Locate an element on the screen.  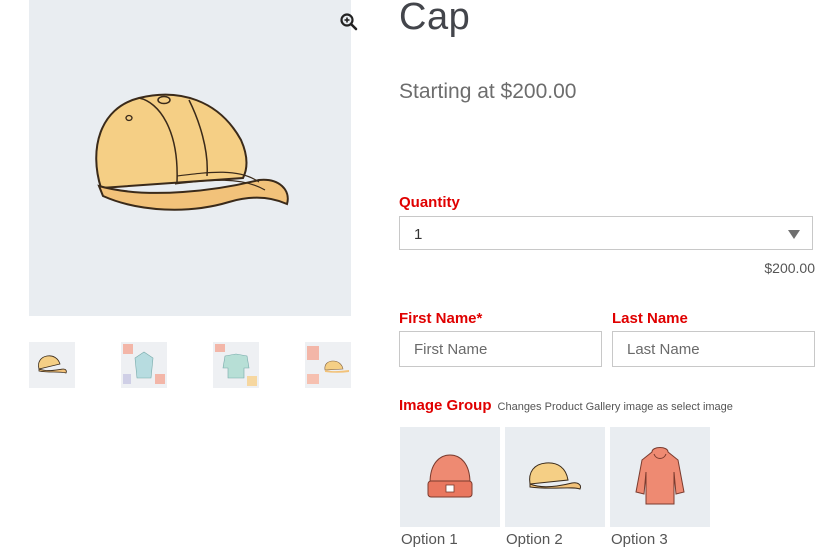
cap-thumbnail is located at coordinates (52, 364).